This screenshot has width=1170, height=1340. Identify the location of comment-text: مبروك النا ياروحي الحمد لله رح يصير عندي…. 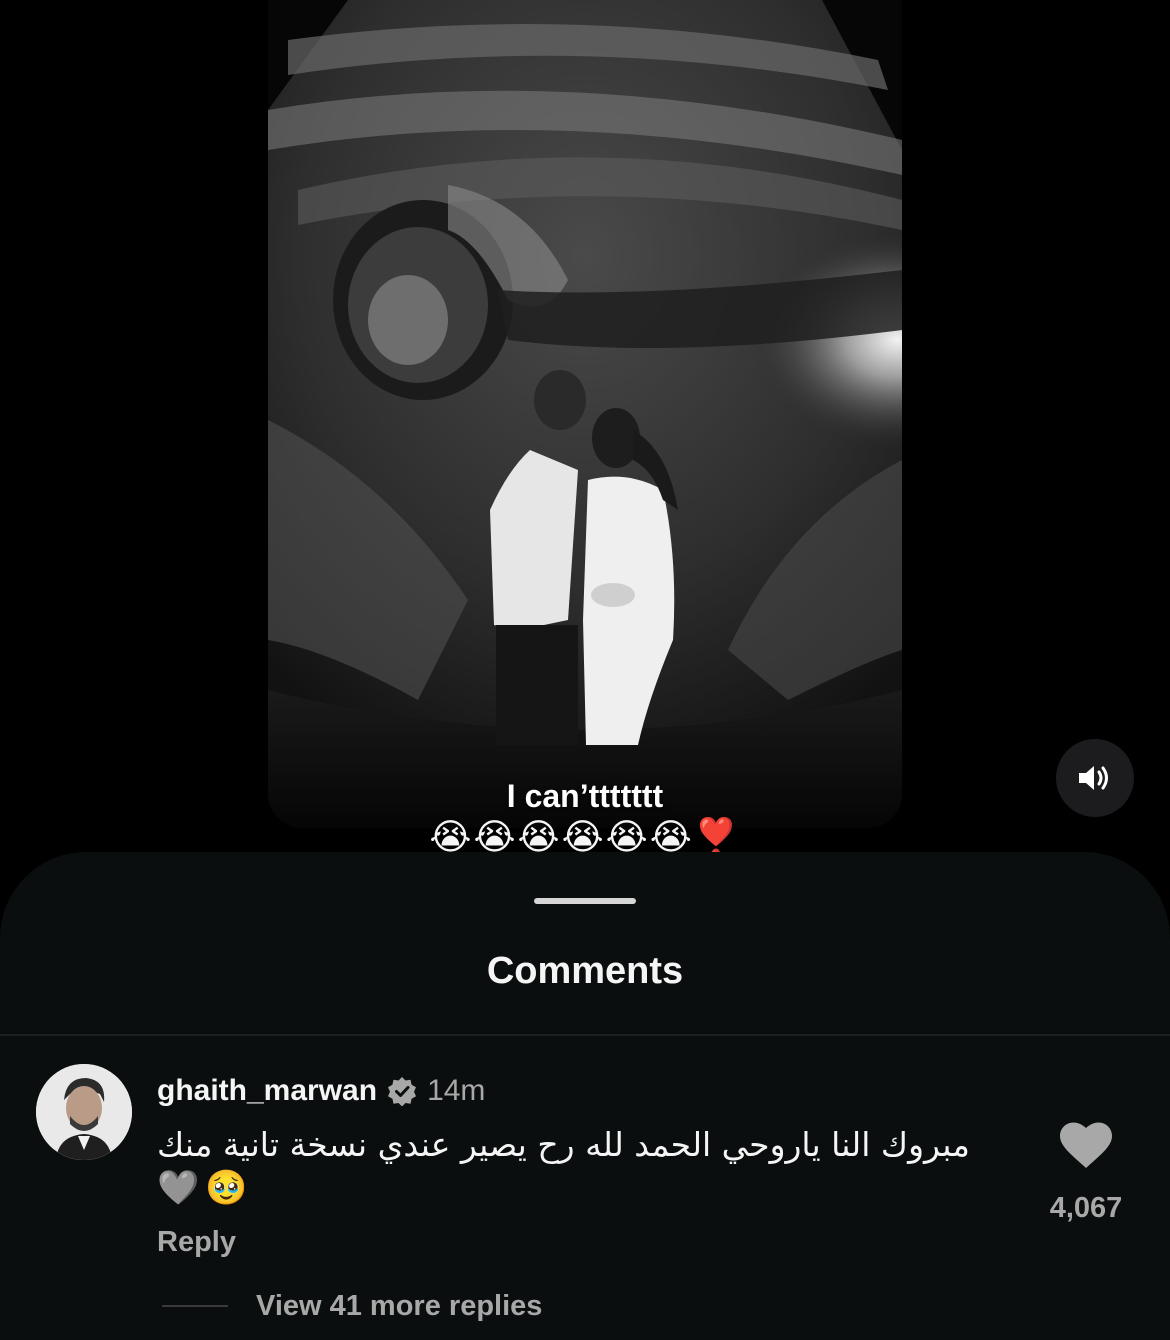
(563, 1144).